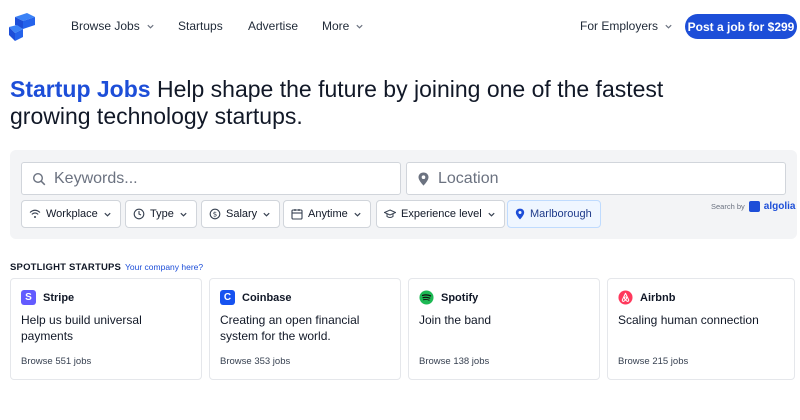 The image size is (800, 420). I want to click on location-input: Location, so click(596, 178).